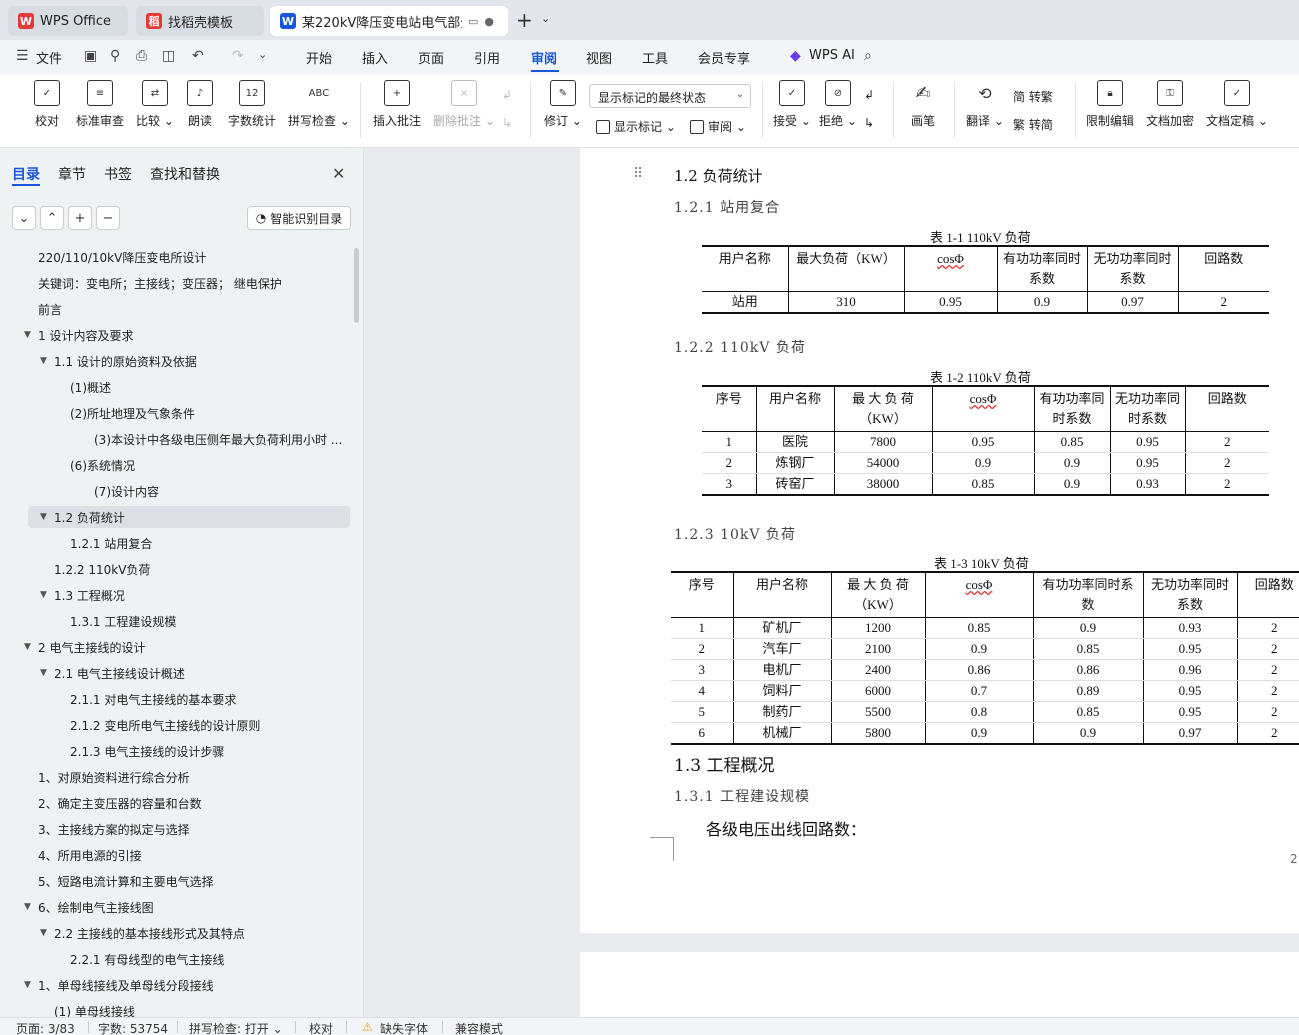  Describe the element at coordinates (718, 126) in the screenshot. I see `review-pane-button: 审阅 ⌄` at that location.